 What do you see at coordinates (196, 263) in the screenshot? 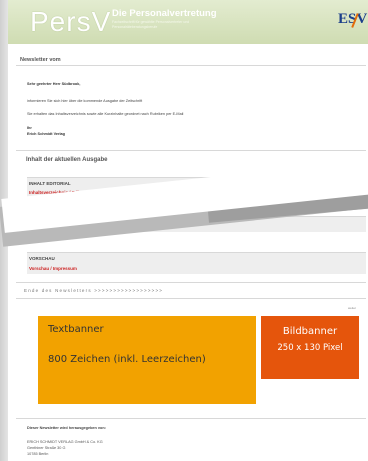
I see `vorschau-box` at bounding box center [196, 263].